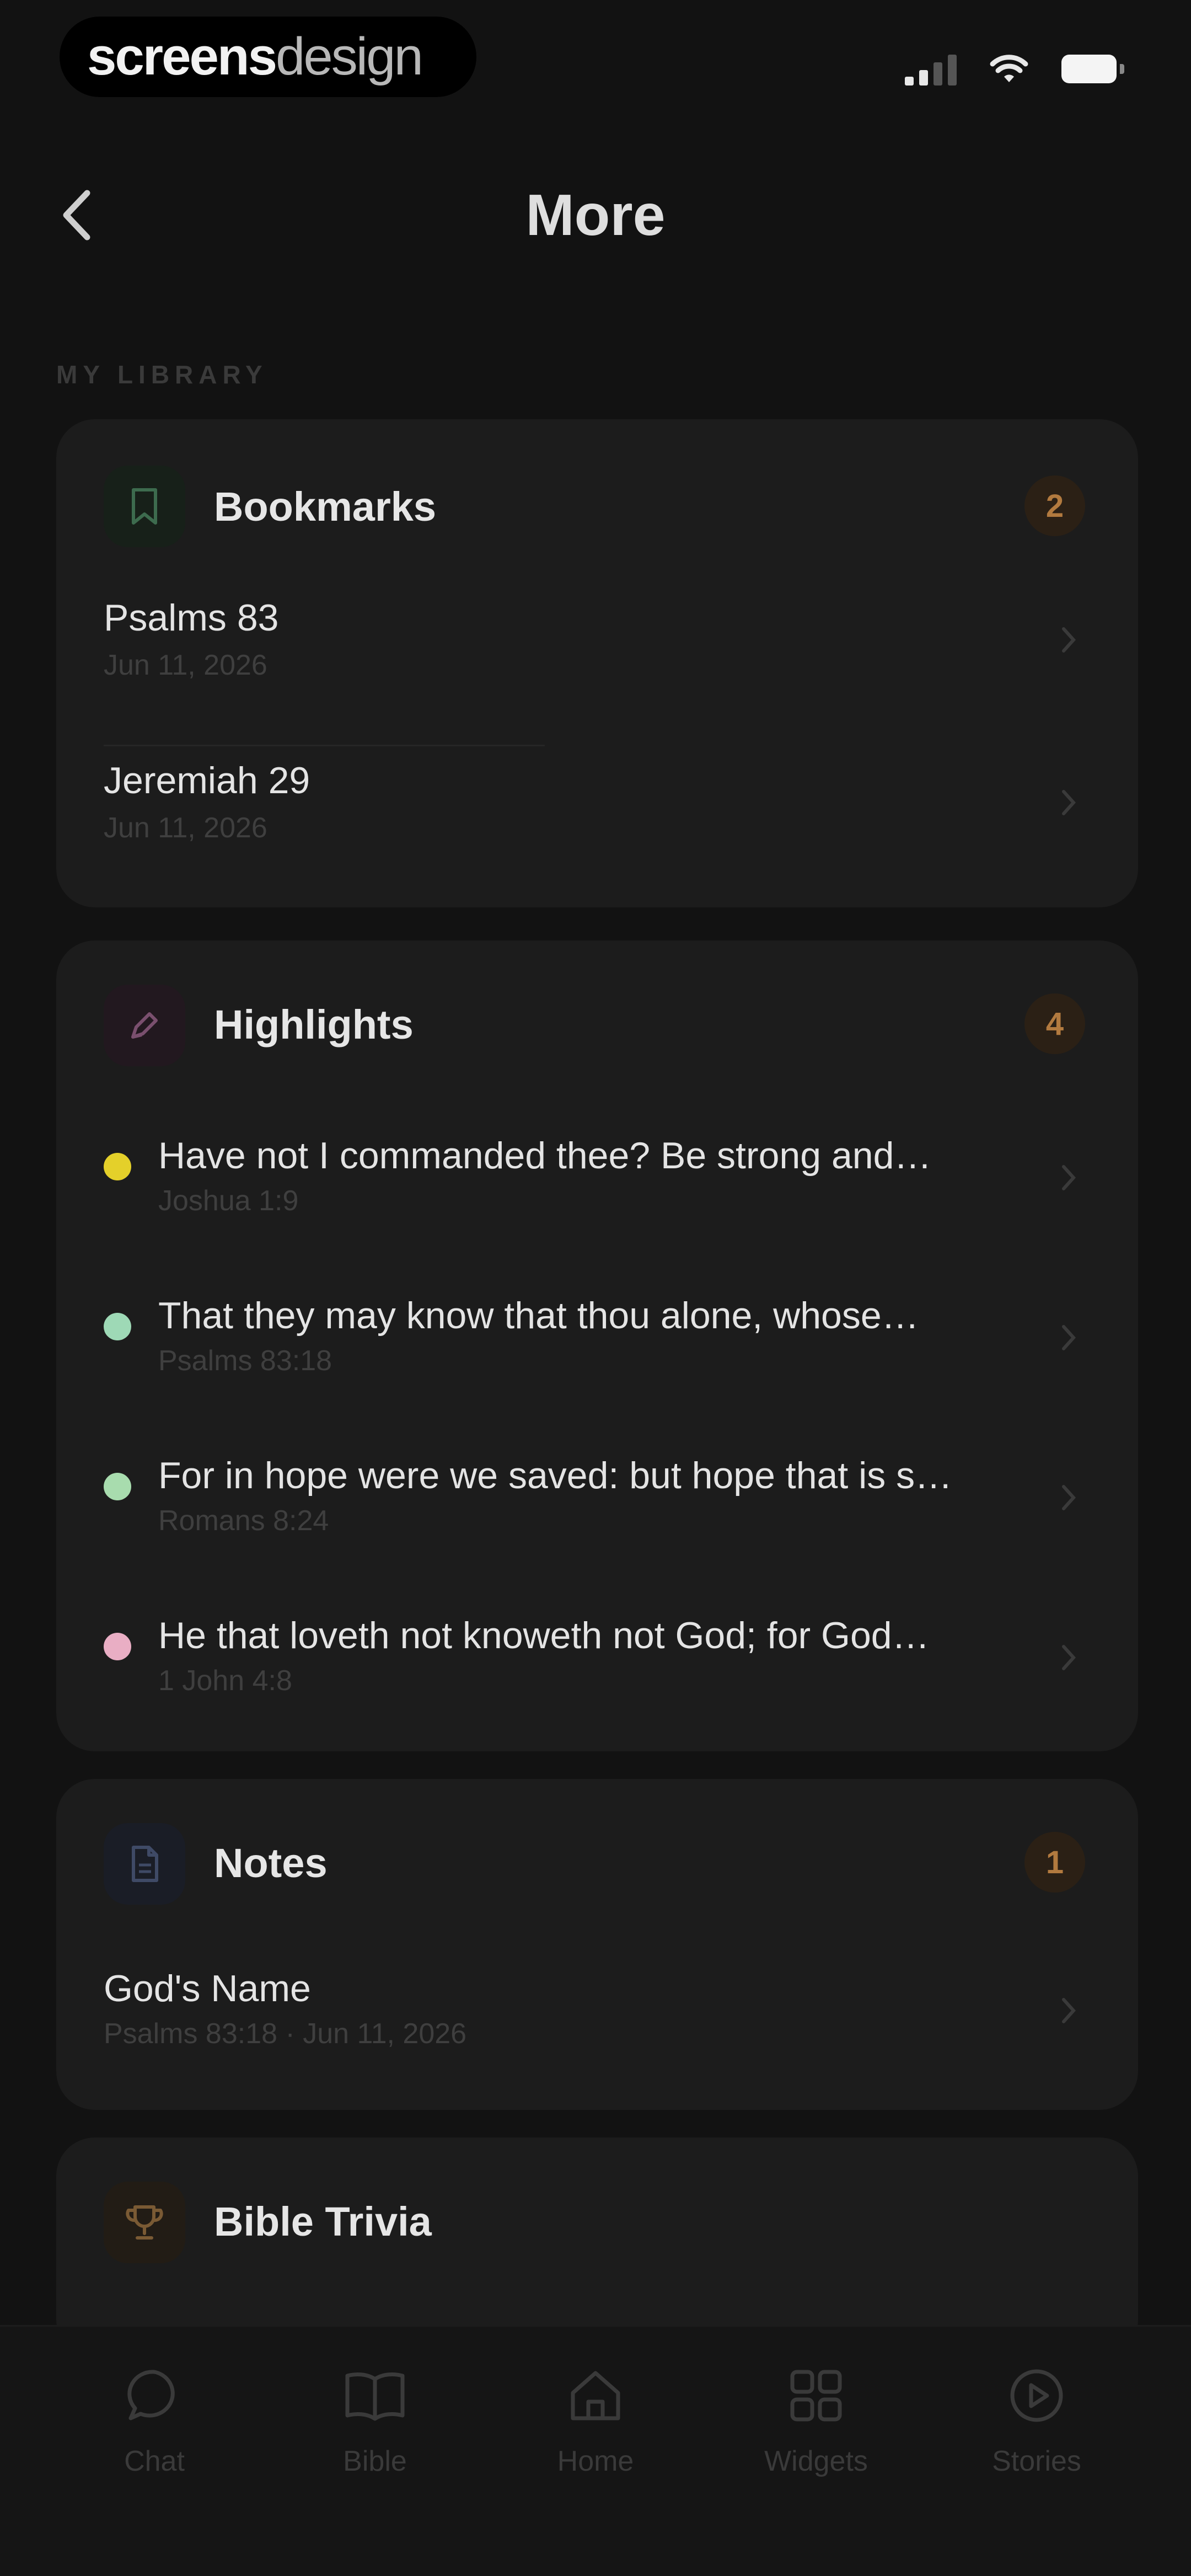 Image resolution: width=1191 pixels, height=2576 pixels. I want to click on note-item-title: God's Name, so click(207, 1989).